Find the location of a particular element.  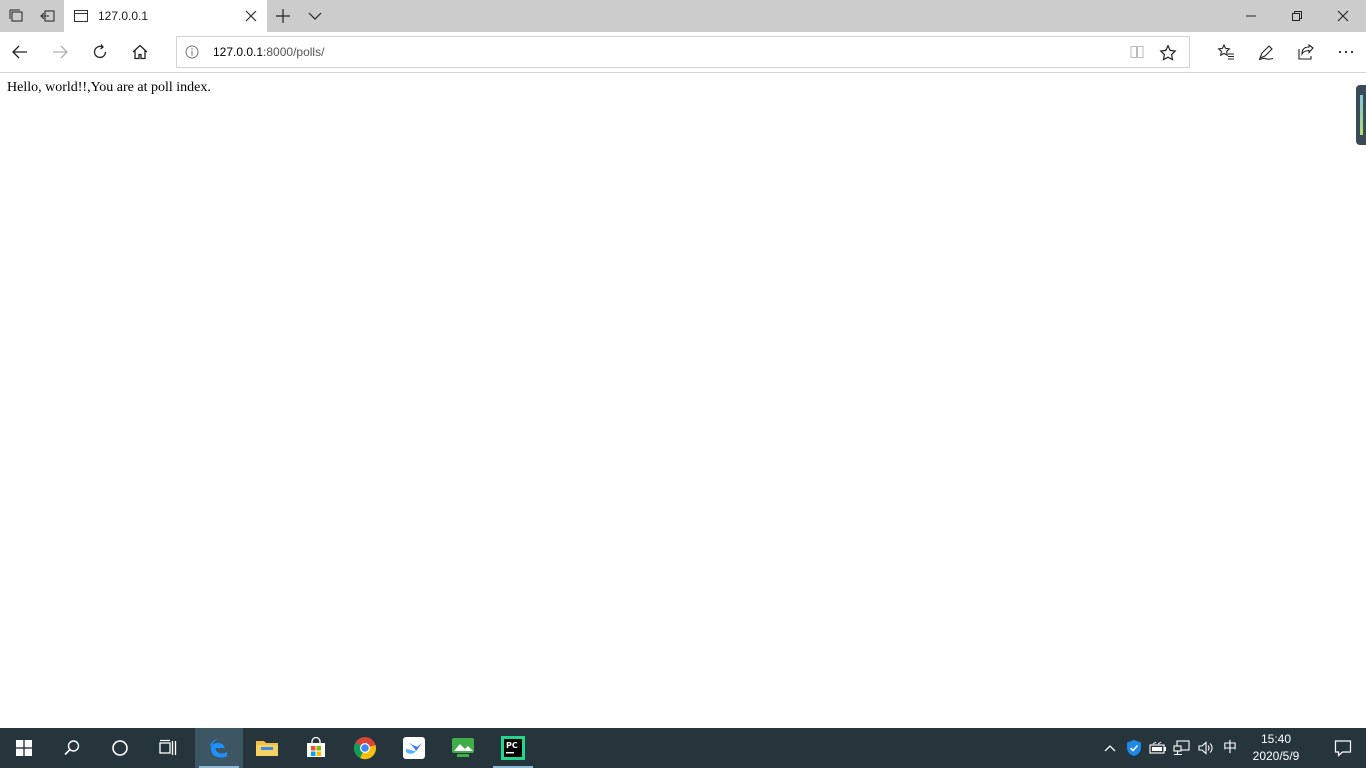

battery-tray-button is located at coordinates (1158, 748).